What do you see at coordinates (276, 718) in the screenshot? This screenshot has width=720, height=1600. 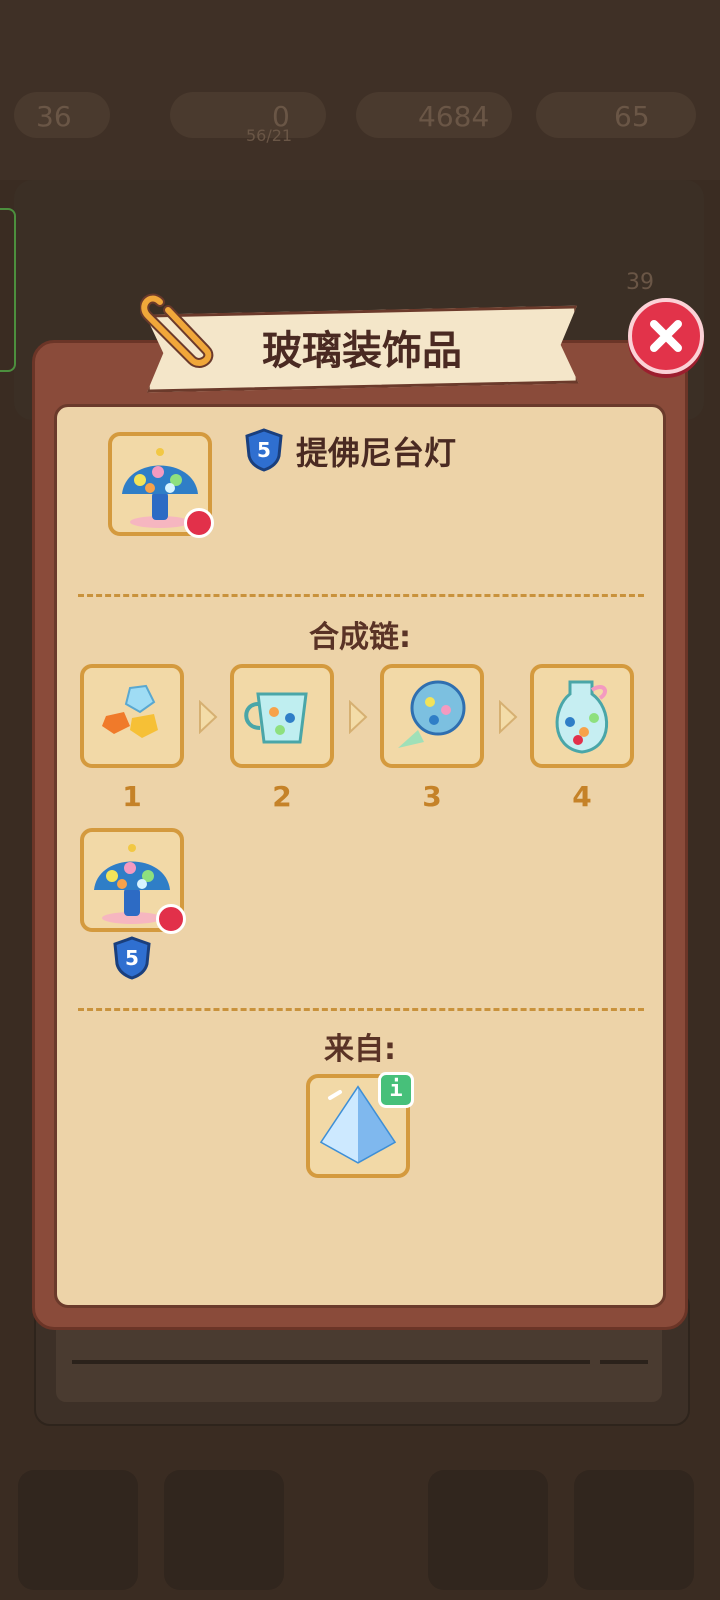 I see `mosaic-cup-icon` at bounding box center [276, 718].